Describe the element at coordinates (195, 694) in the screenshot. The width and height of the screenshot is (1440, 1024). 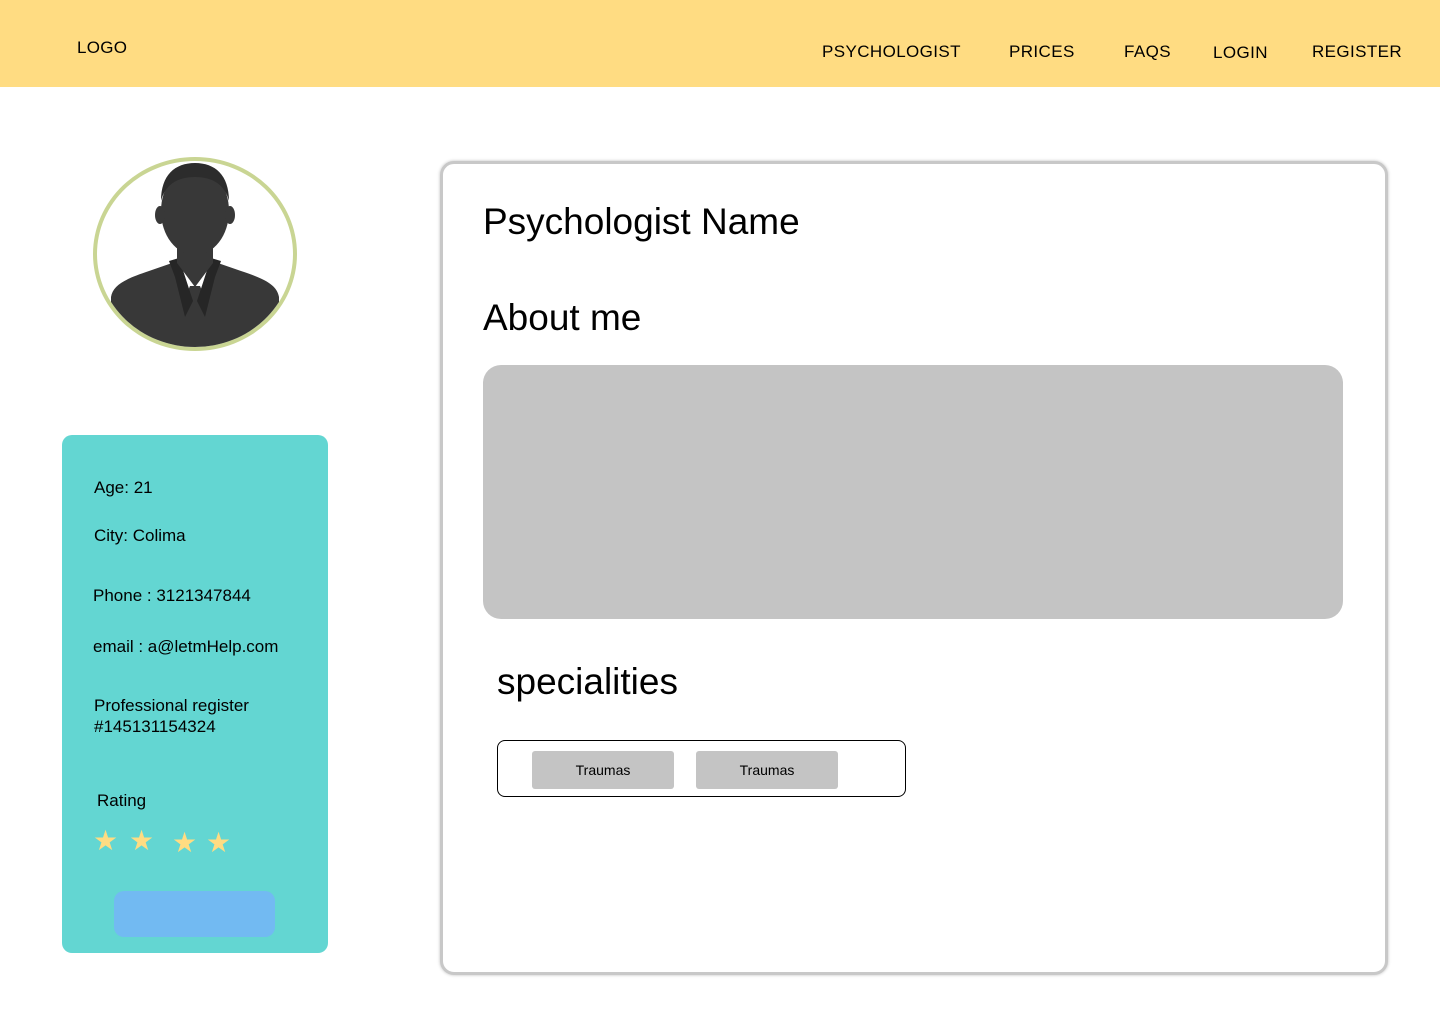
I see `profile-info-card` at that location.